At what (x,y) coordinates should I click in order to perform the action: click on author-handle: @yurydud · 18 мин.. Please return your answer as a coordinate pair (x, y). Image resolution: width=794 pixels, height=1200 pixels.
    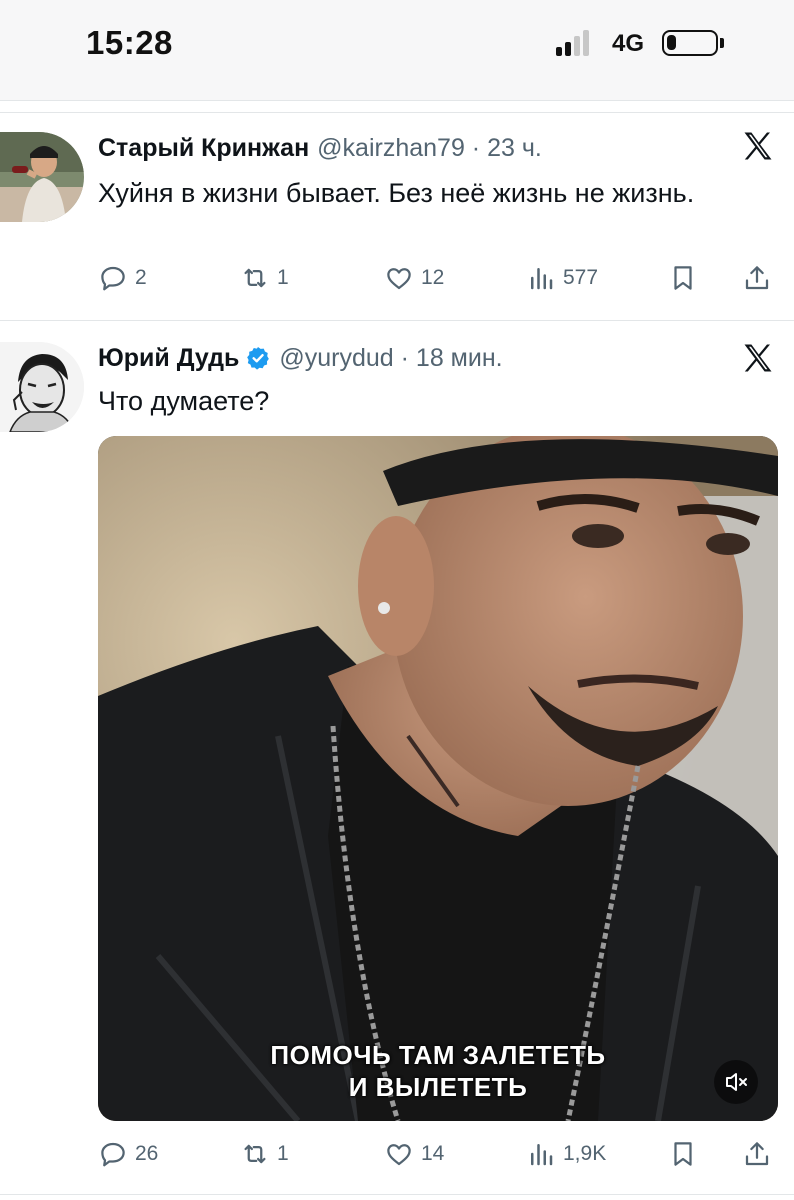
    Looking at the image, I should click on (390, 358).